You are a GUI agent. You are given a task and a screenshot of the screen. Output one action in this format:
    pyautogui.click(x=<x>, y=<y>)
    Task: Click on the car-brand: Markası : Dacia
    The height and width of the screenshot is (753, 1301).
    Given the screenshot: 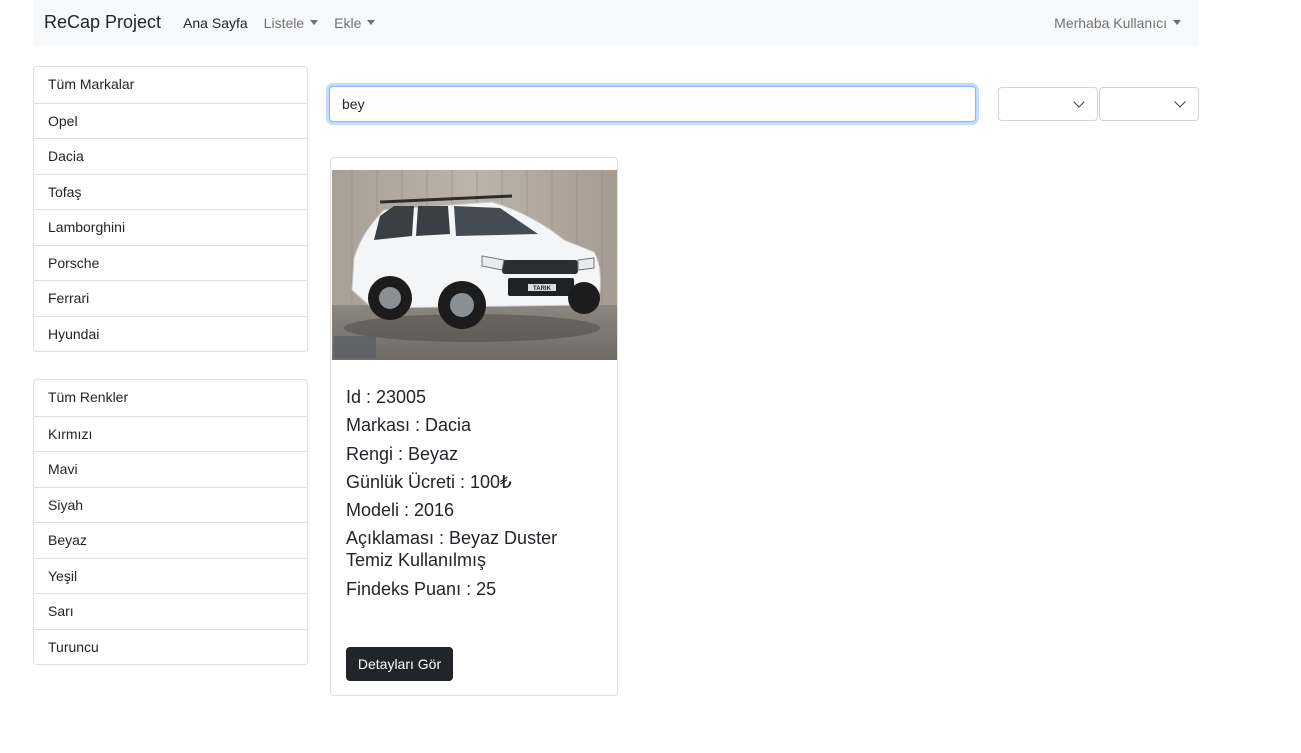 What is the action you would take?
    pyautogui.click(x=409, y=425)
    